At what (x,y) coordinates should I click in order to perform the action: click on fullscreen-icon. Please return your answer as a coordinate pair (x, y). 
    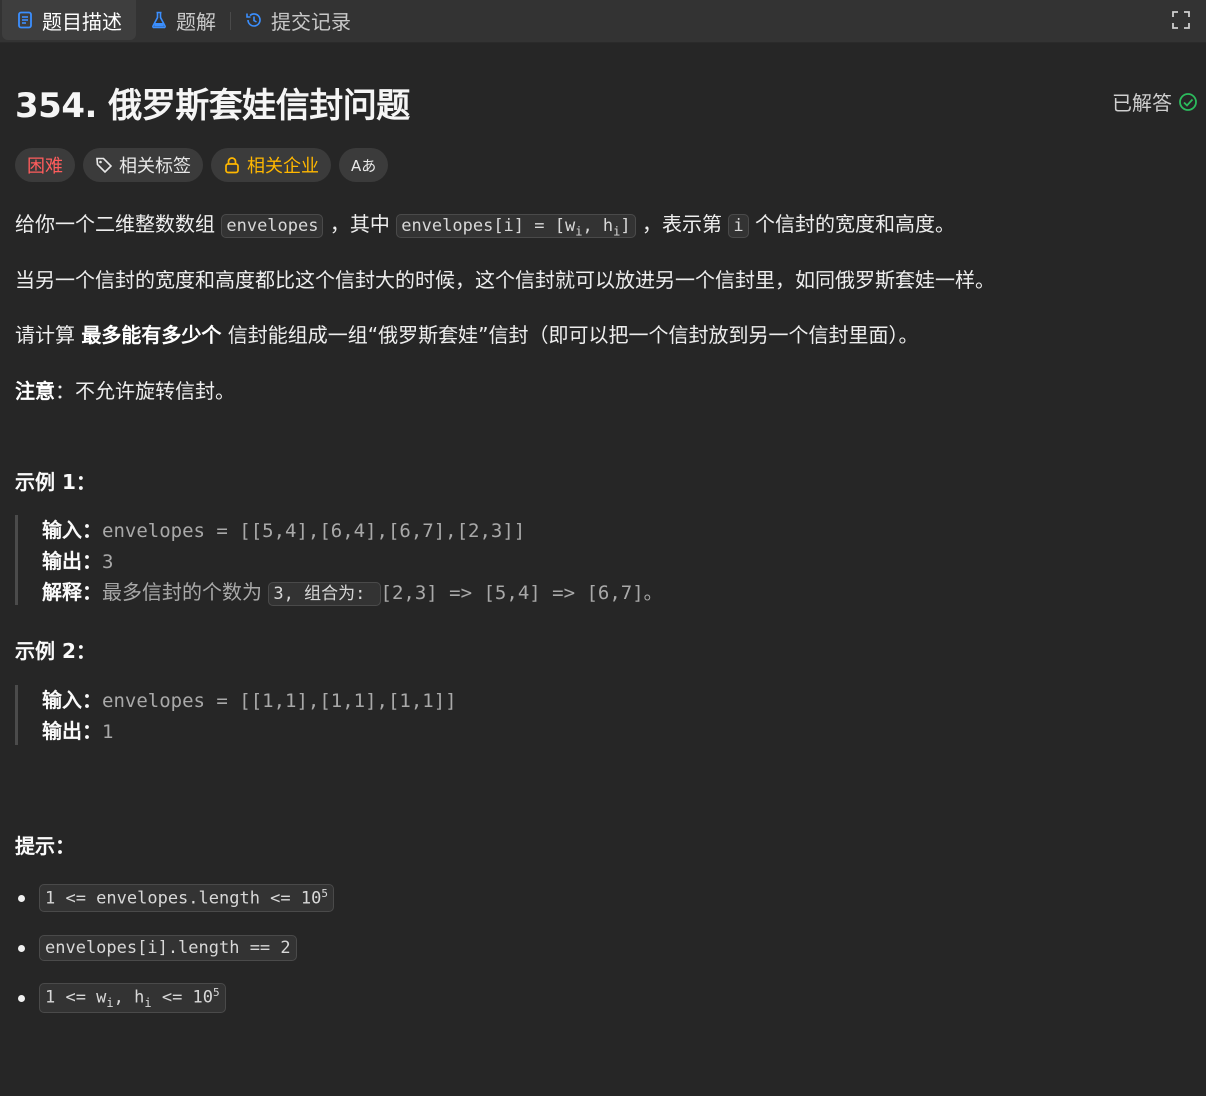
    Looking at the image, I should click on (1181, 20).